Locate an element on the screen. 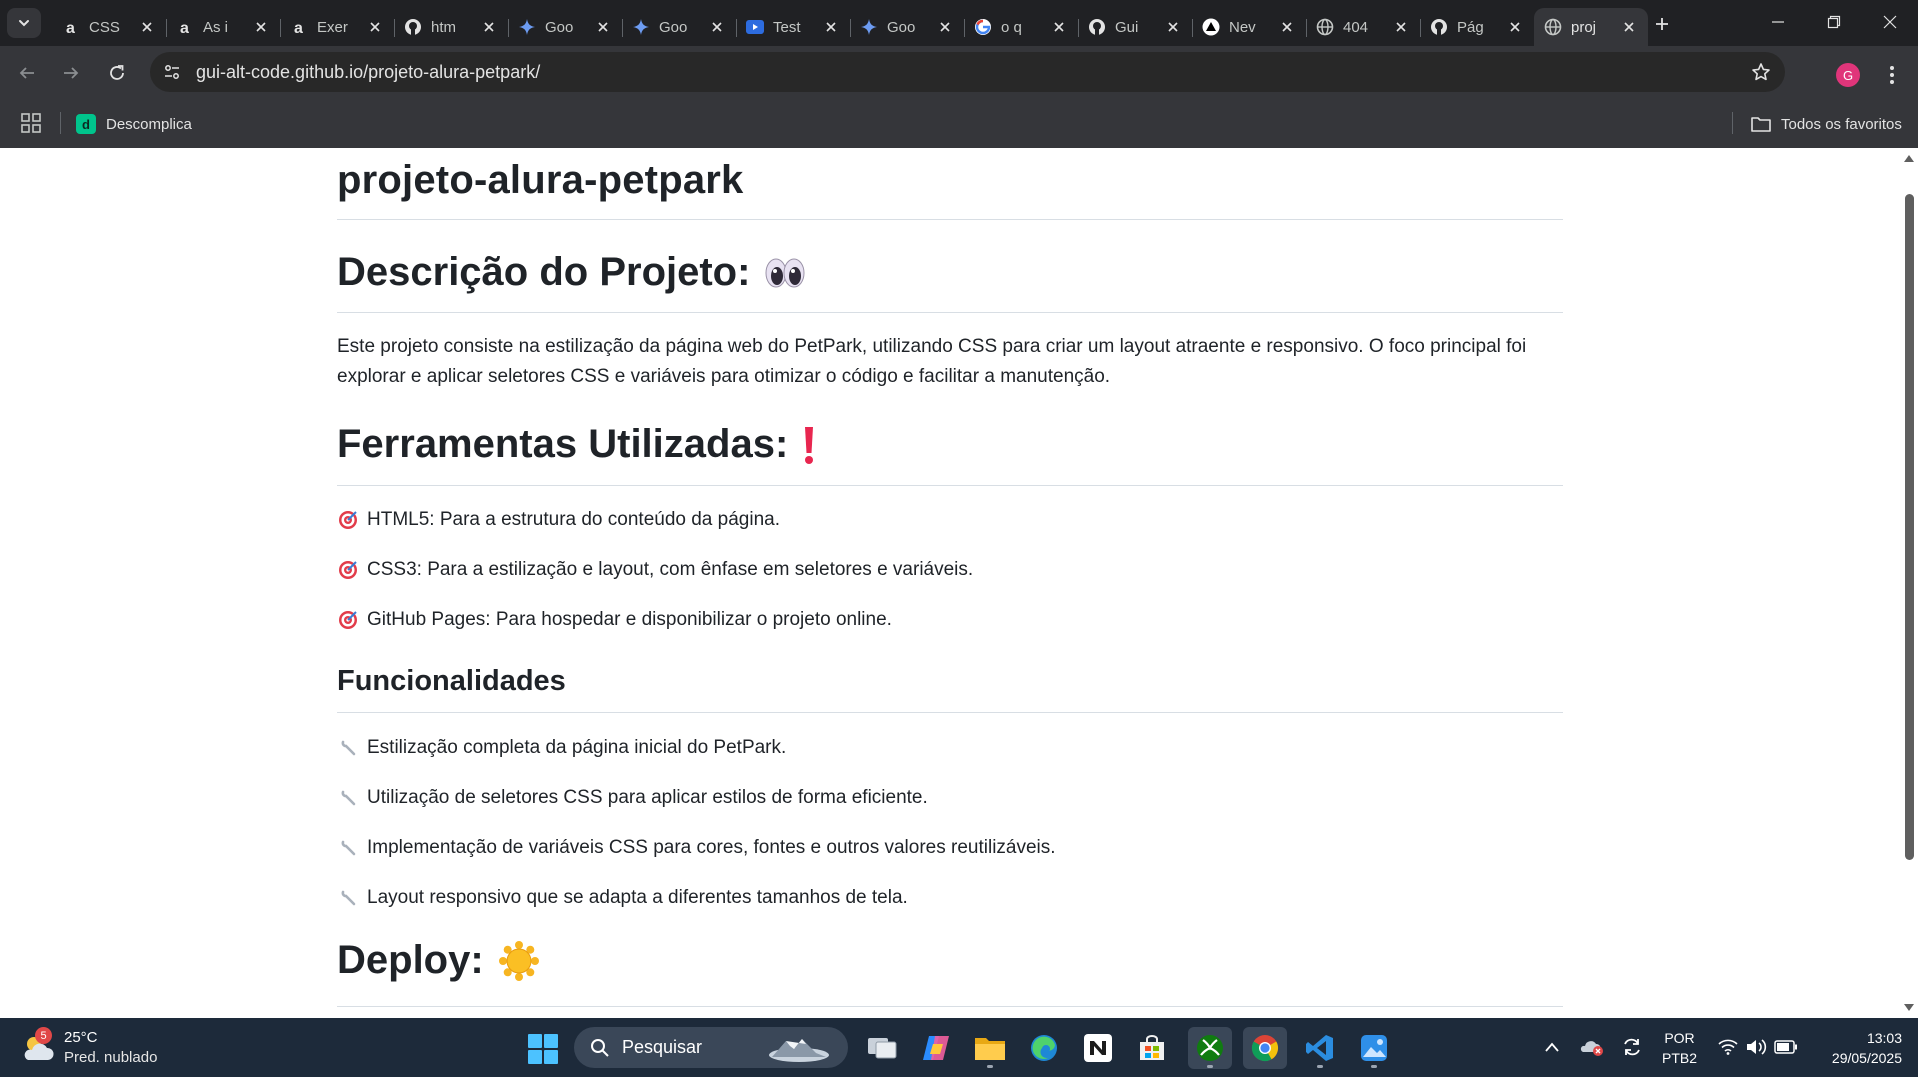 The image size is (1918, 1077). taskbar-microsoft-store is located at coordinates (1152, 1048).